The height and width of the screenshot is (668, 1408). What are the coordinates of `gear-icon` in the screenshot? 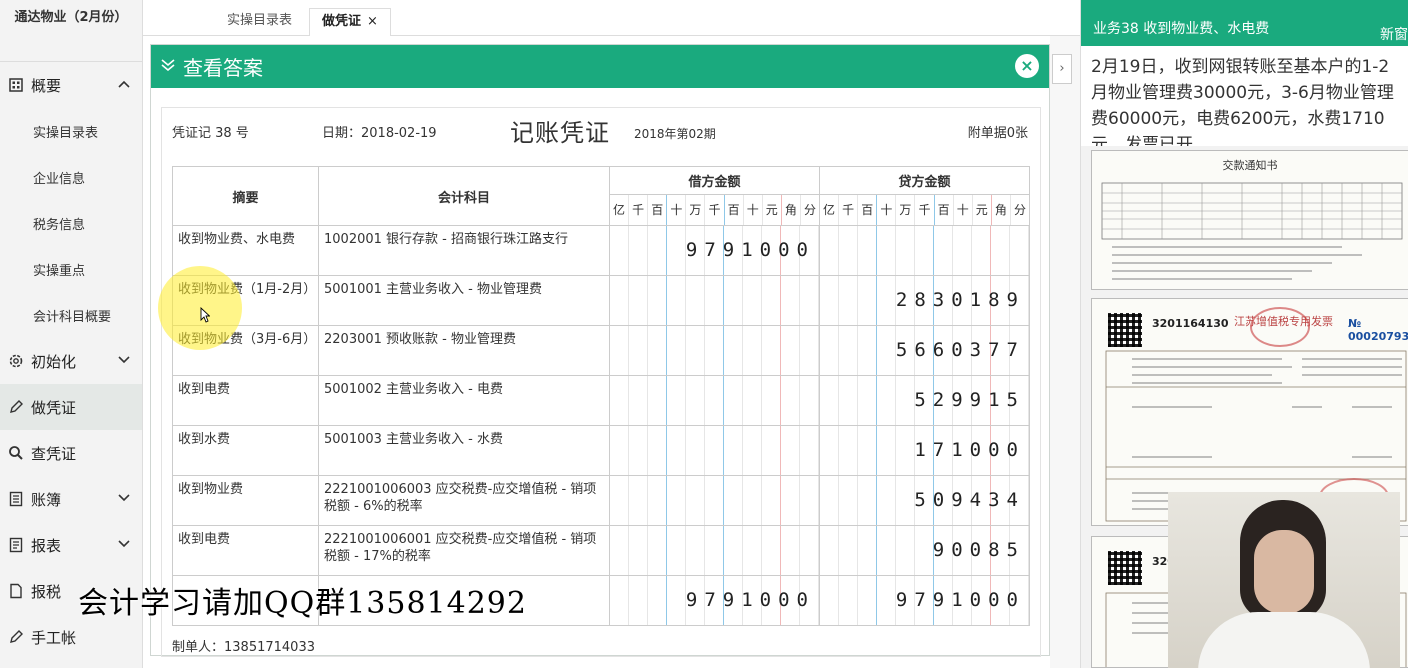 It's located at (16, 361).